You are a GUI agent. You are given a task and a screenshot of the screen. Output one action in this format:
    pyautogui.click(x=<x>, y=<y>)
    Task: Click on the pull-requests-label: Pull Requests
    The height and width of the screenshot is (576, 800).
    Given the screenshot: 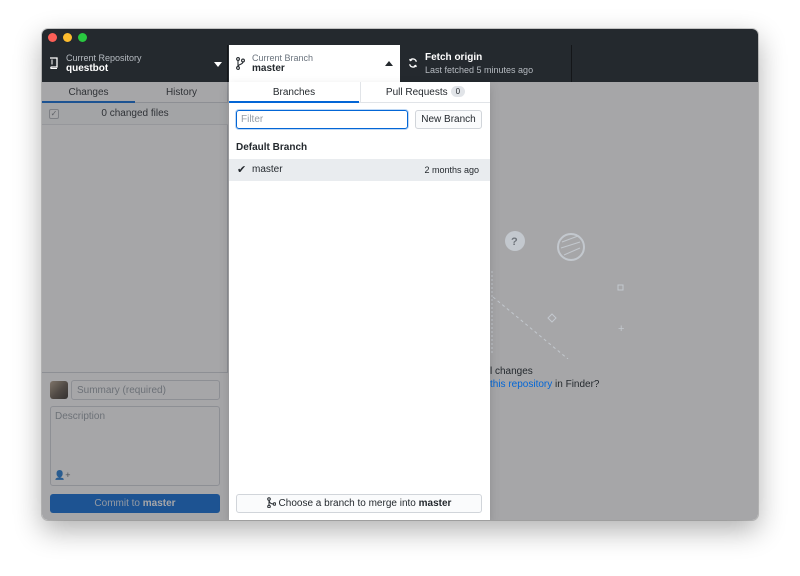 What is the action you would take?
    pyautogui.click(x=416, y=92)
    